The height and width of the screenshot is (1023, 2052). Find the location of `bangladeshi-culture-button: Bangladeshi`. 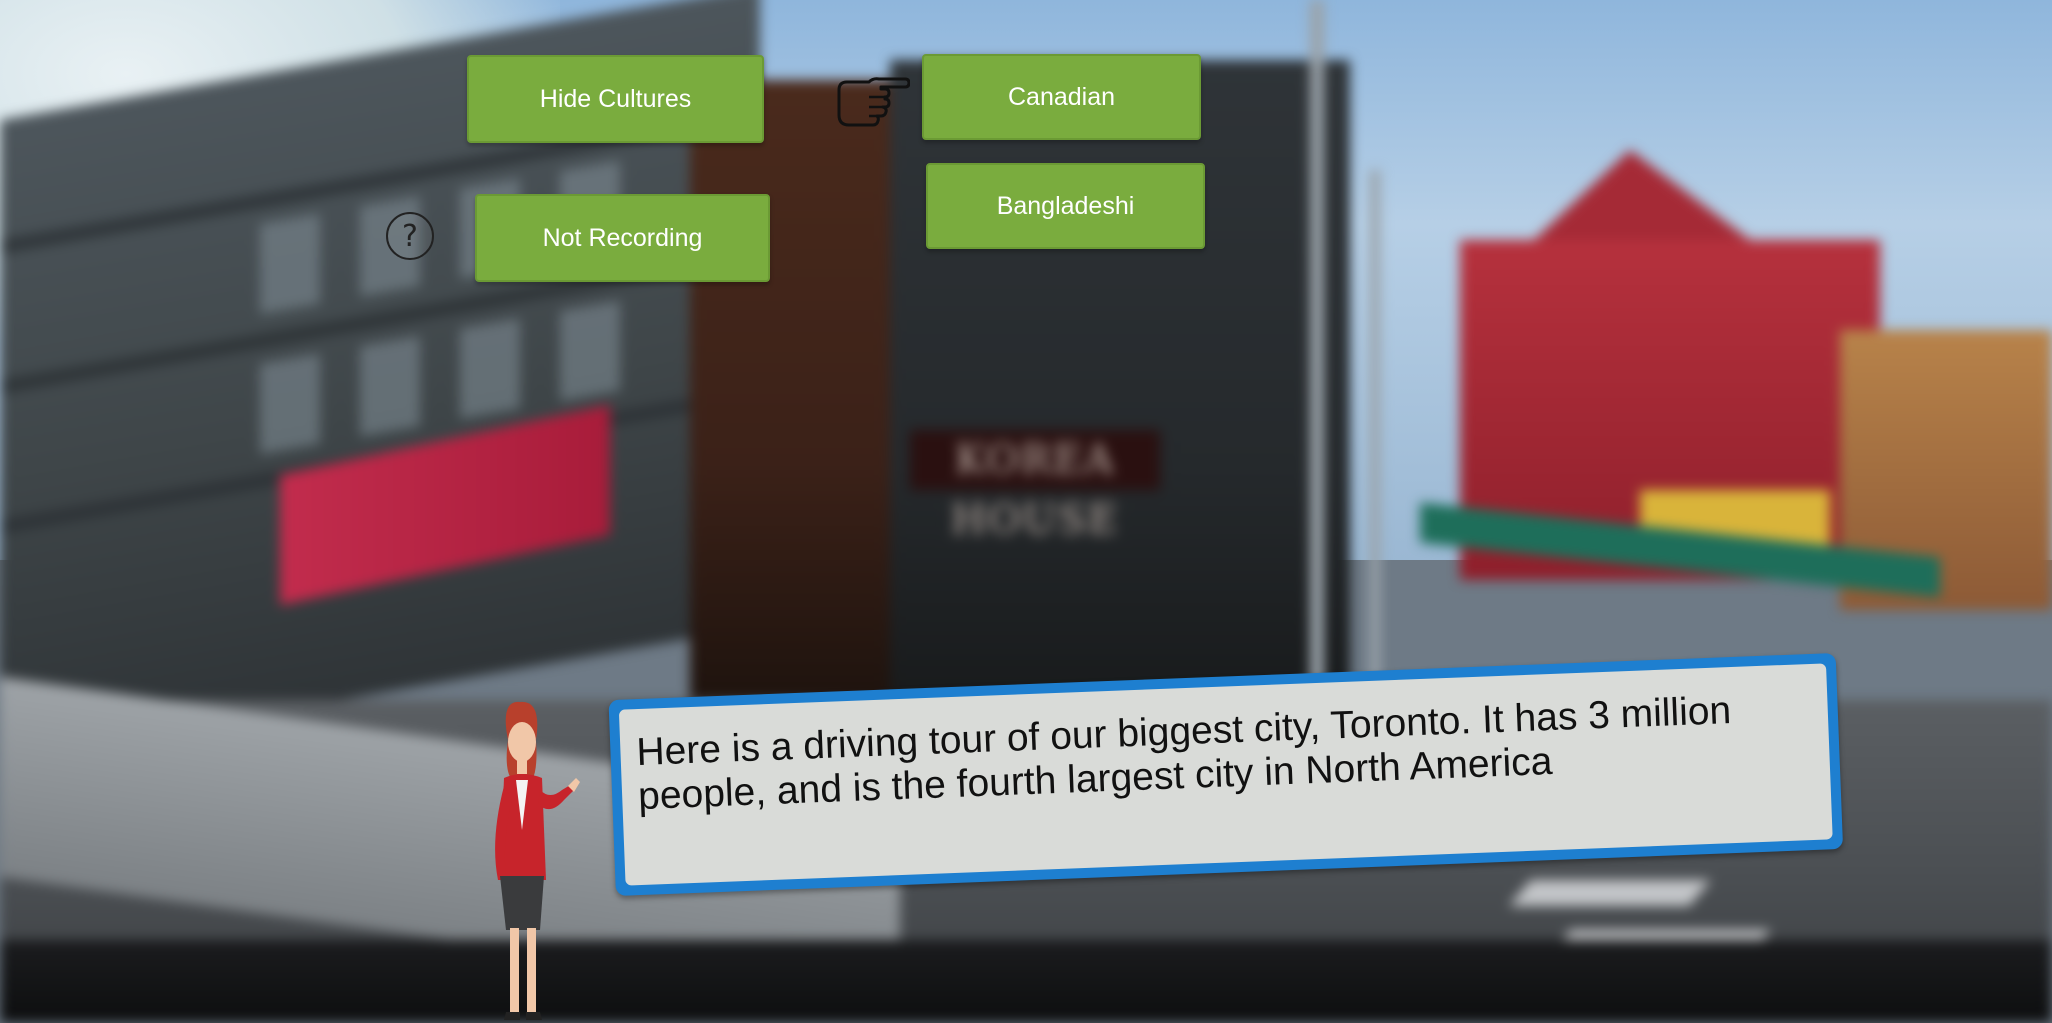

bangladeshi-culture-button: Bangladeshi is located at coordinates (1065, 206).